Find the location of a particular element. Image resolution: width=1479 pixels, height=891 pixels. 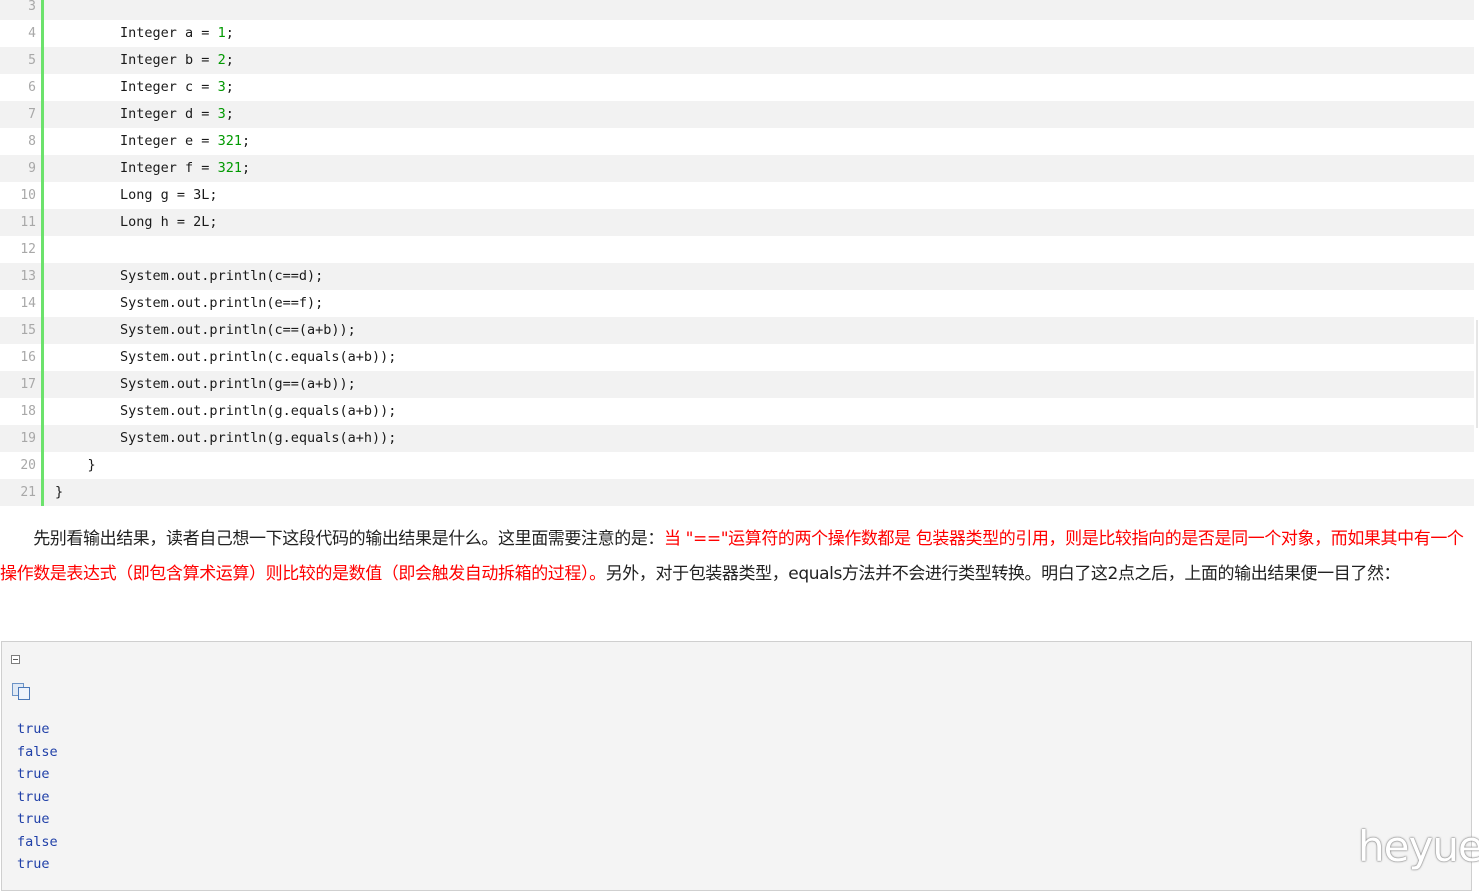

code-text: System.out.println(e==f); is located at coordinates (183, 303).